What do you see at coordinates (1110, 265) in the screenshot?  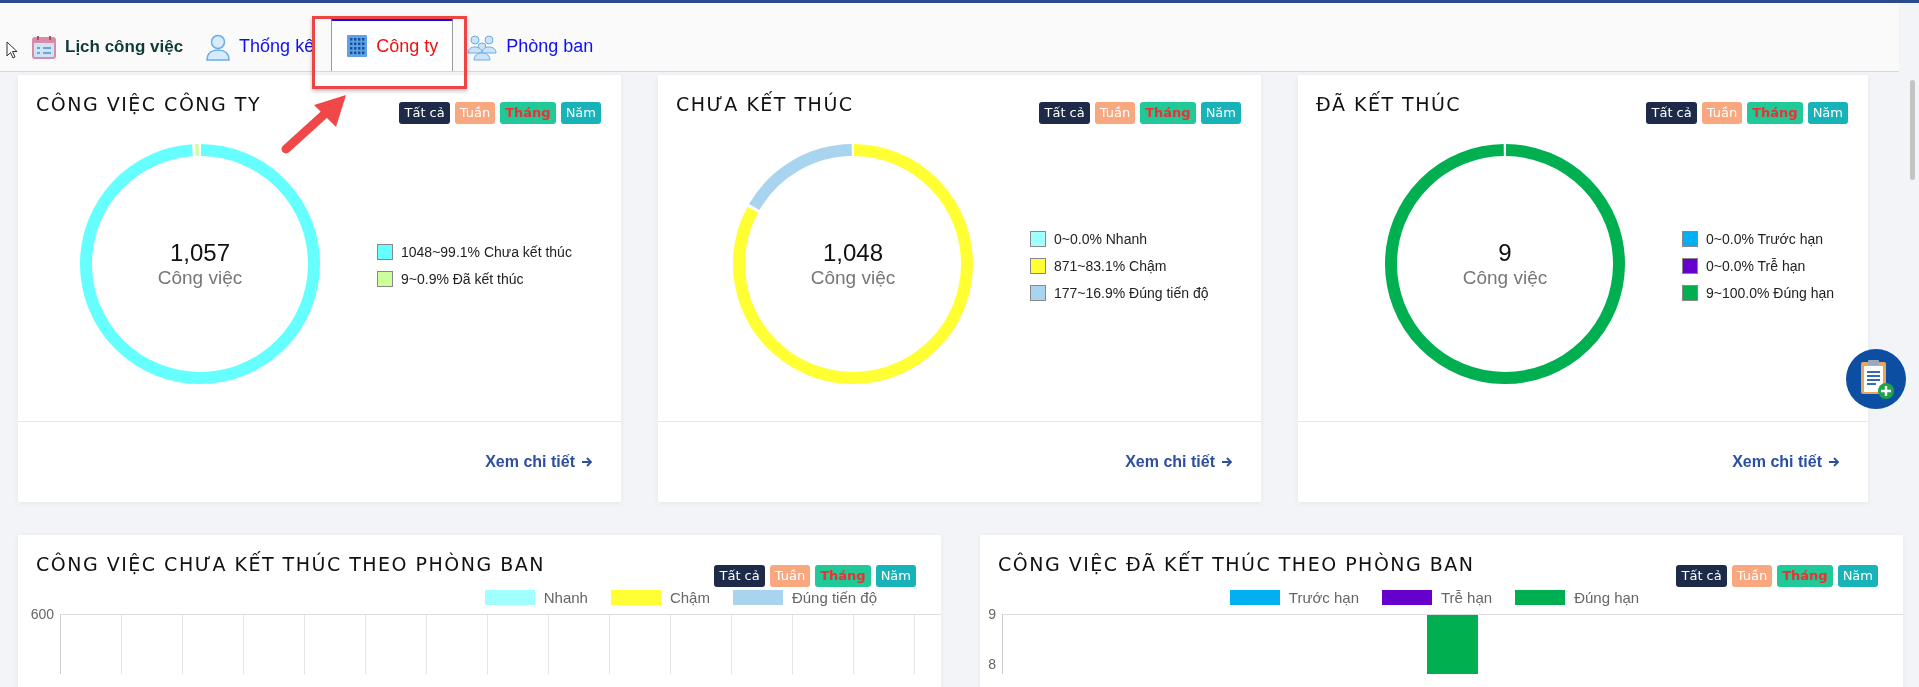 I see `legend-label: 871~83.1% Chậm` at bounding box center [1110, 265].